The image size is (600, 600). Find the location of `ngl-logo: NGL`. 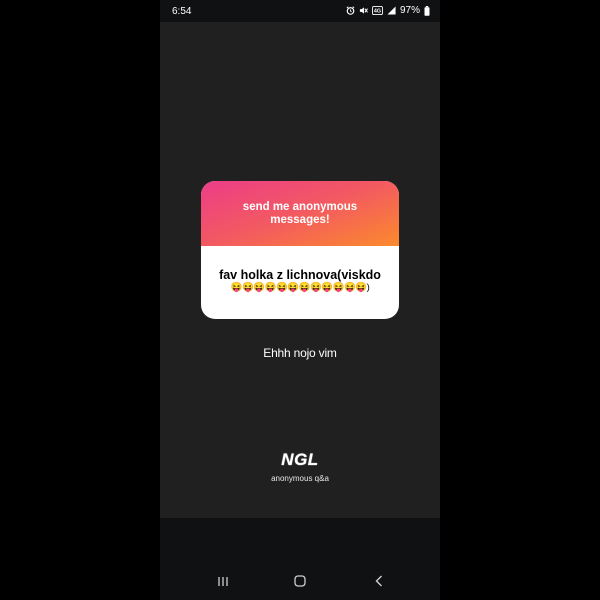

ngl-logo: NGL is located at coordinates (300, 459).